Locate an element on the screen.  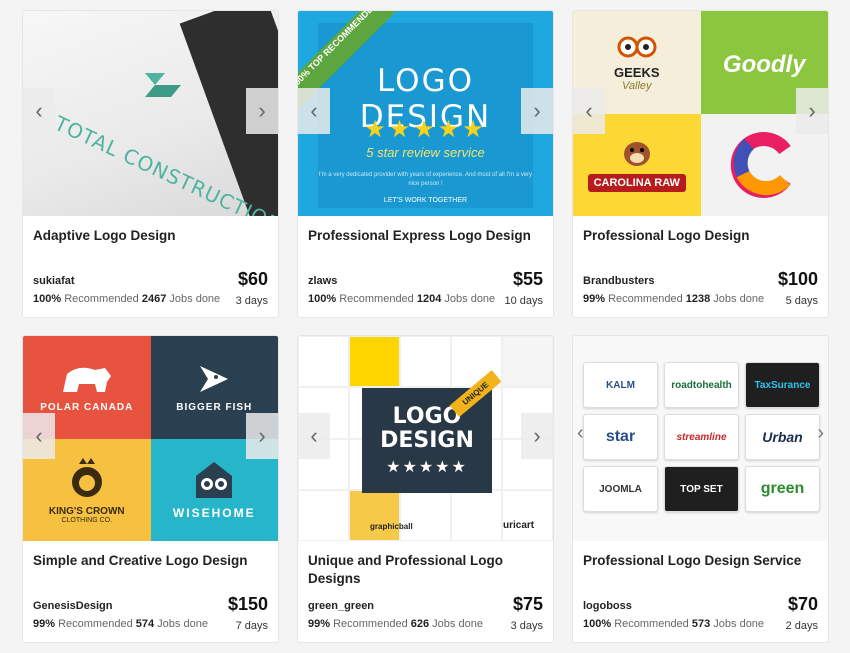
logo-tile: TOP SET is located at coordinates (701, 489).